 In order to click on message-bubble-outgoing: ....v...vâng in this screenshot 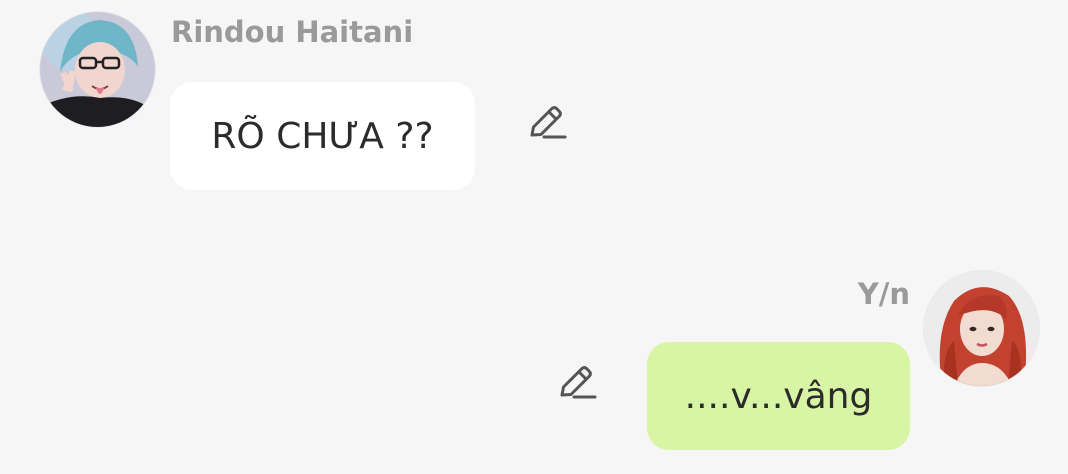, I will do `click(778, 396)`.